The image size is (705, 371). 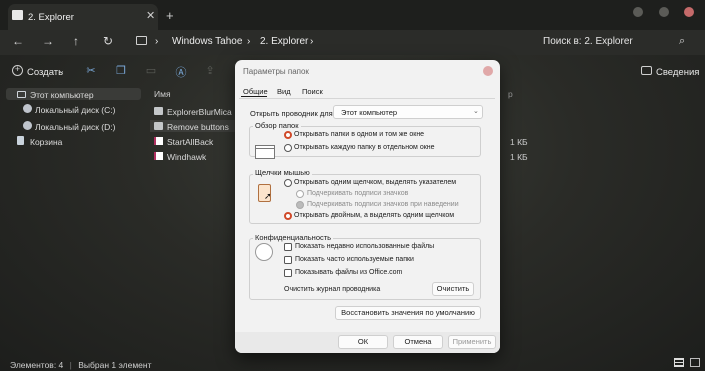 I want to click on option-label: Открывать каждую папку в отдельном окне, so click(x=364, y=147).